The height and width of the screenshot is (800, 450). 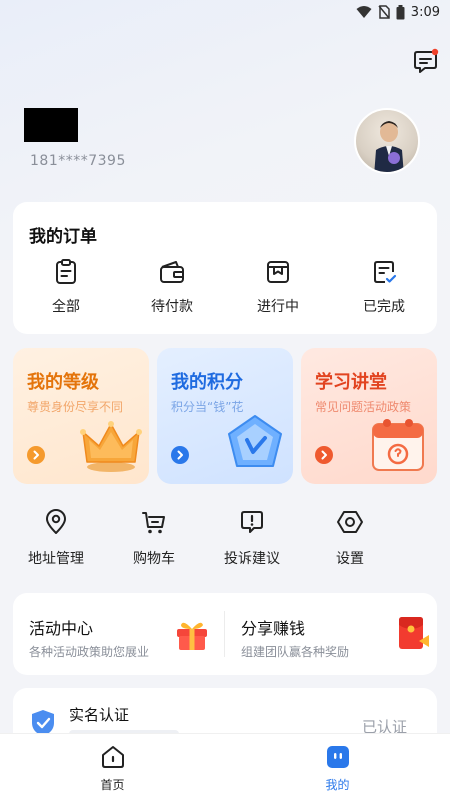 I want to click on activity-center-title: 活动中心, so click(x=61, y=628).